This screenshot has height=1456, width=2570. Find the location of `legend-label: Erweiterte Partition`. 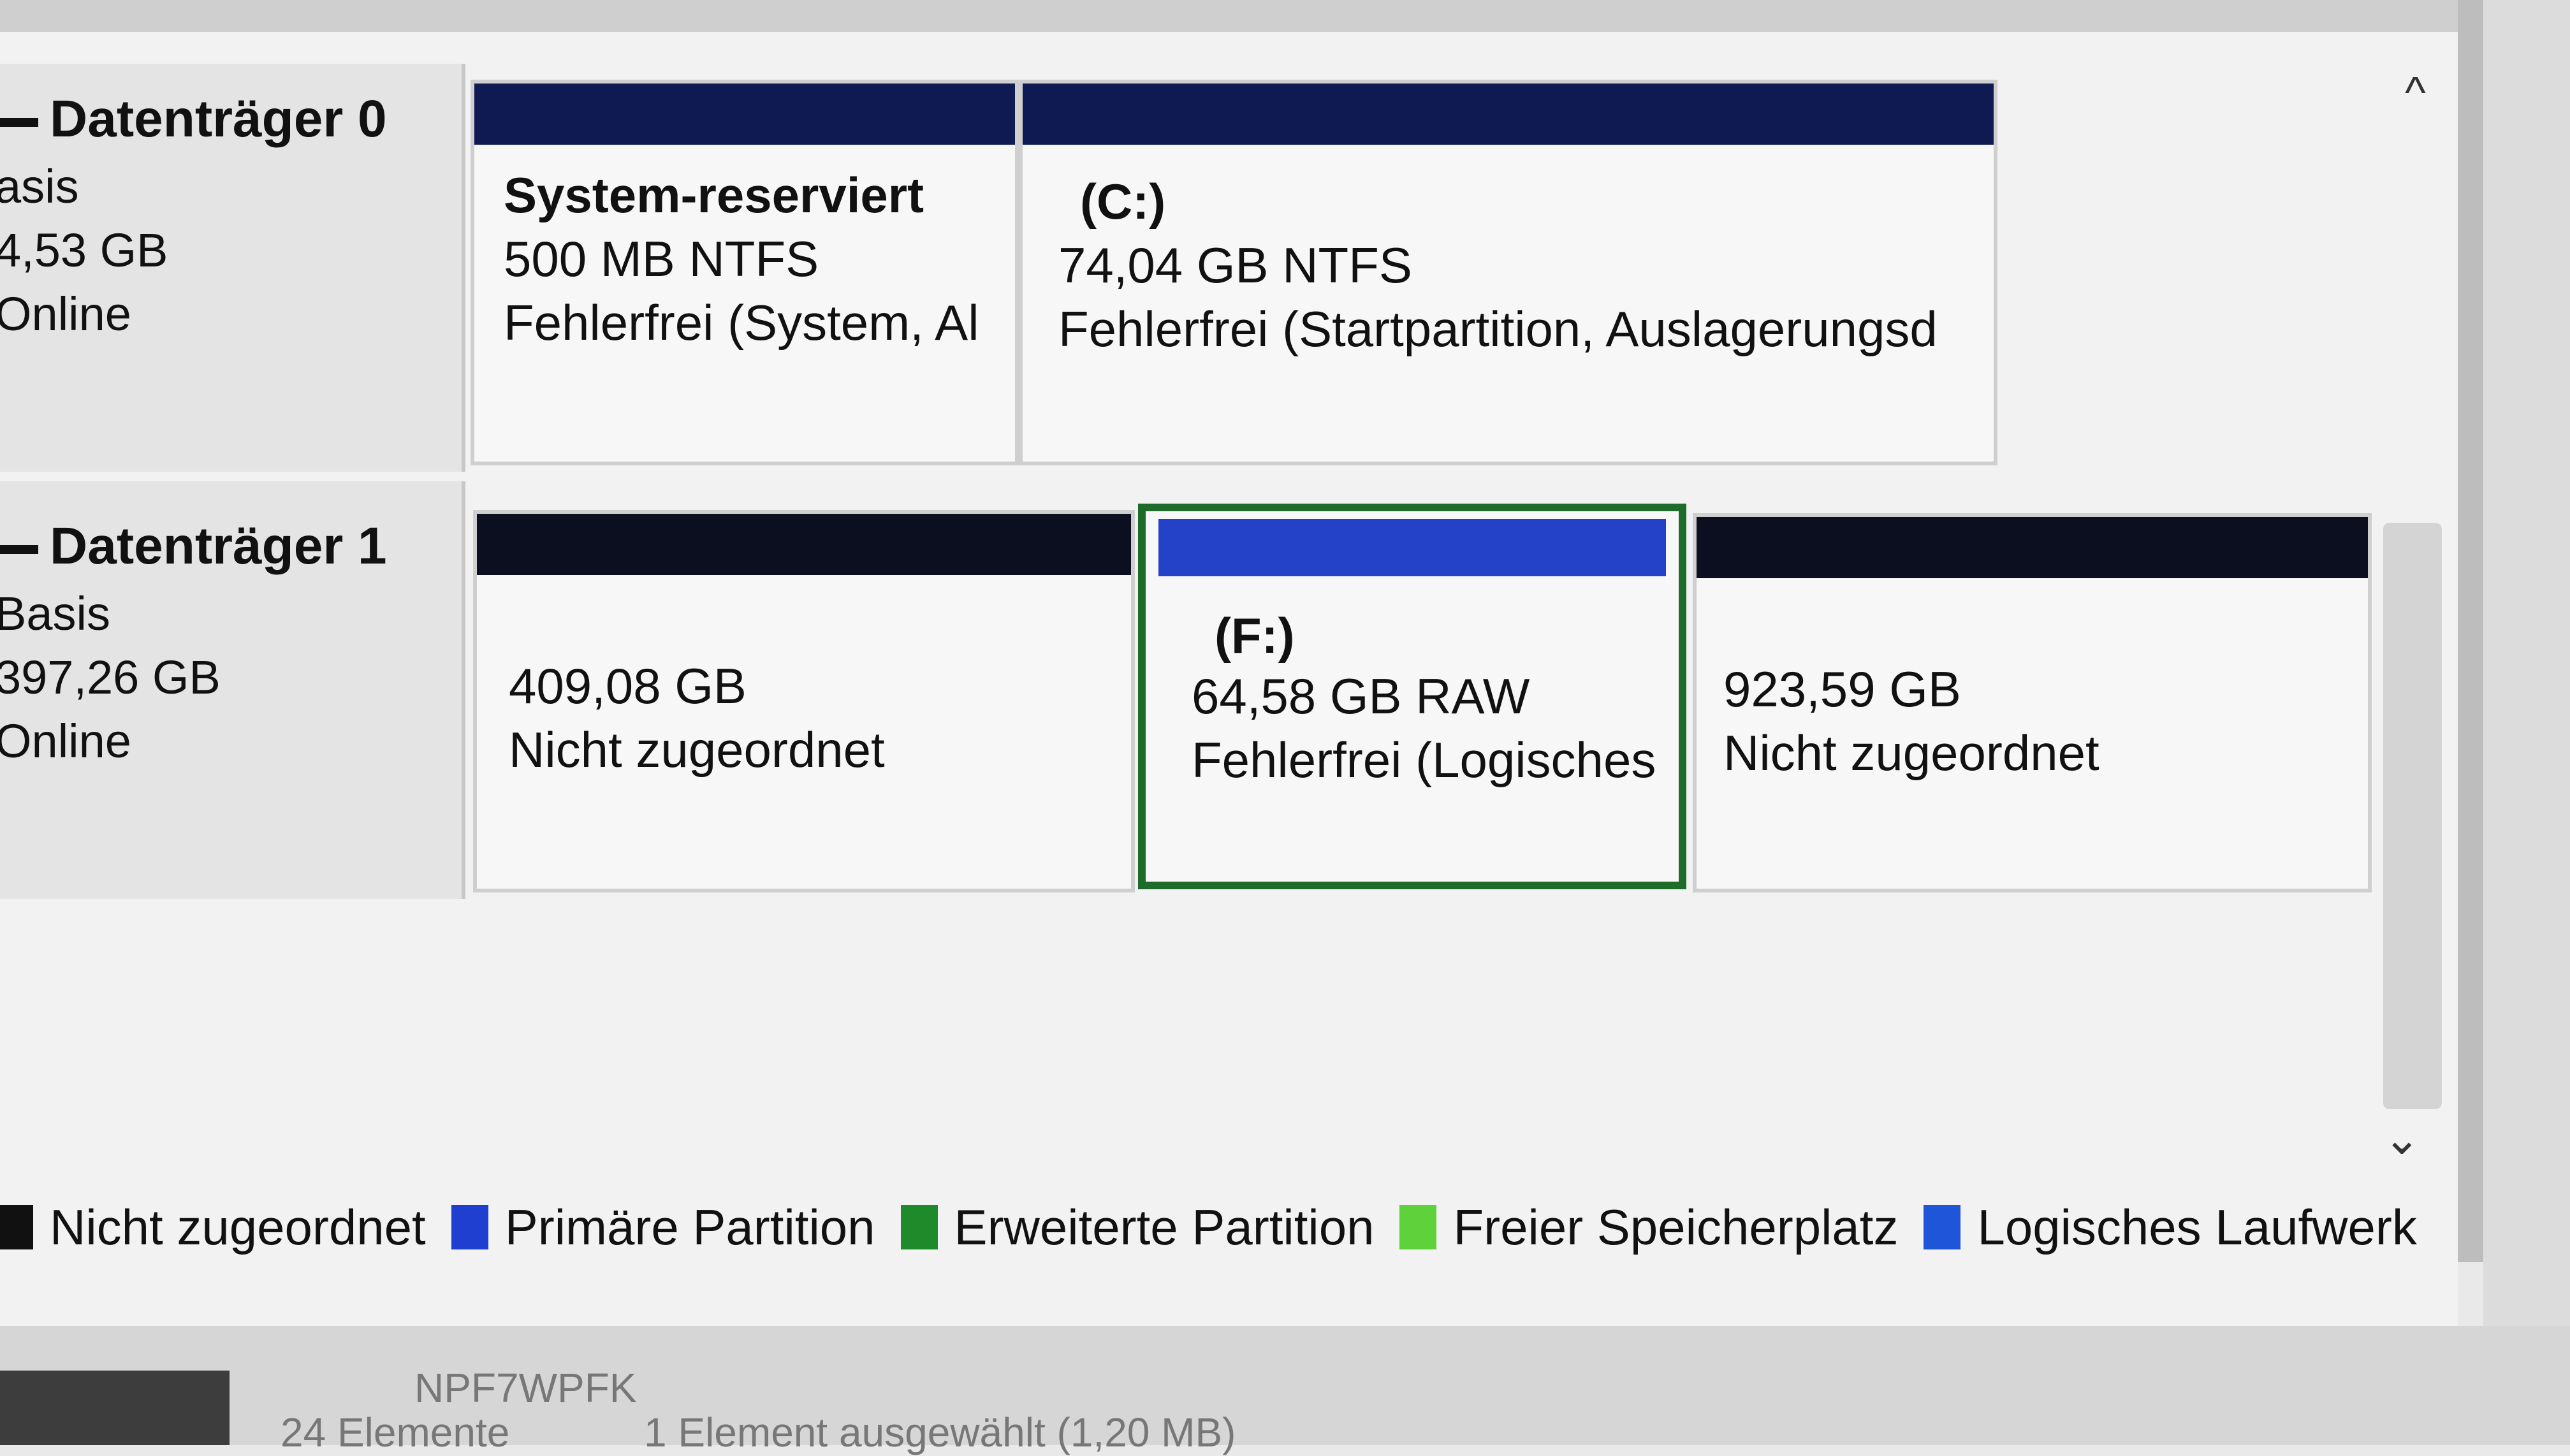

legend-label: Erweiterte Partition is located at coordinates (1164, 1226).